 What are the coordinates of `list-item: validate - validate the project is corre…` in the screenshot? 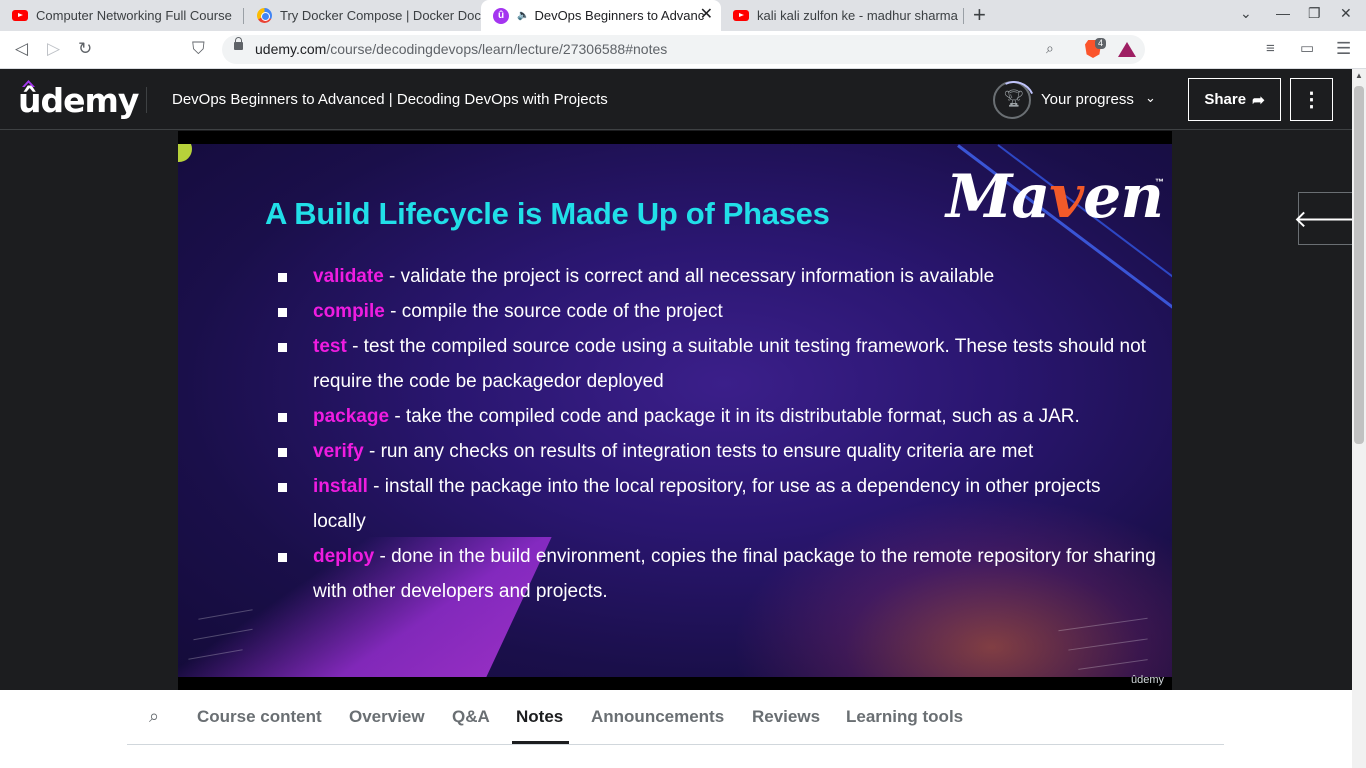 It's located at (718, 276).